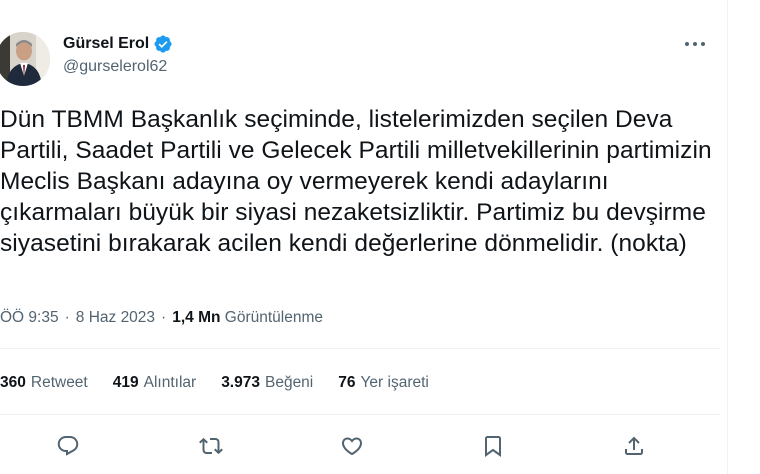 This screenshot has width=760, height=474. Describe the element at coordinates (273, 317) in the screenshot. I see `views-label: Görüntülenme` at that location.